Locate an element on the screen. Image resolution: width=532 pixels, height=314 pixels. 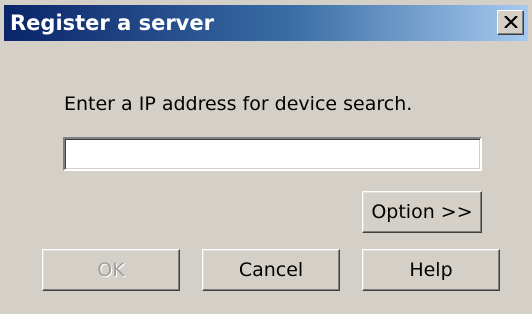
help-button: Help is located at coordinates (431, 270).